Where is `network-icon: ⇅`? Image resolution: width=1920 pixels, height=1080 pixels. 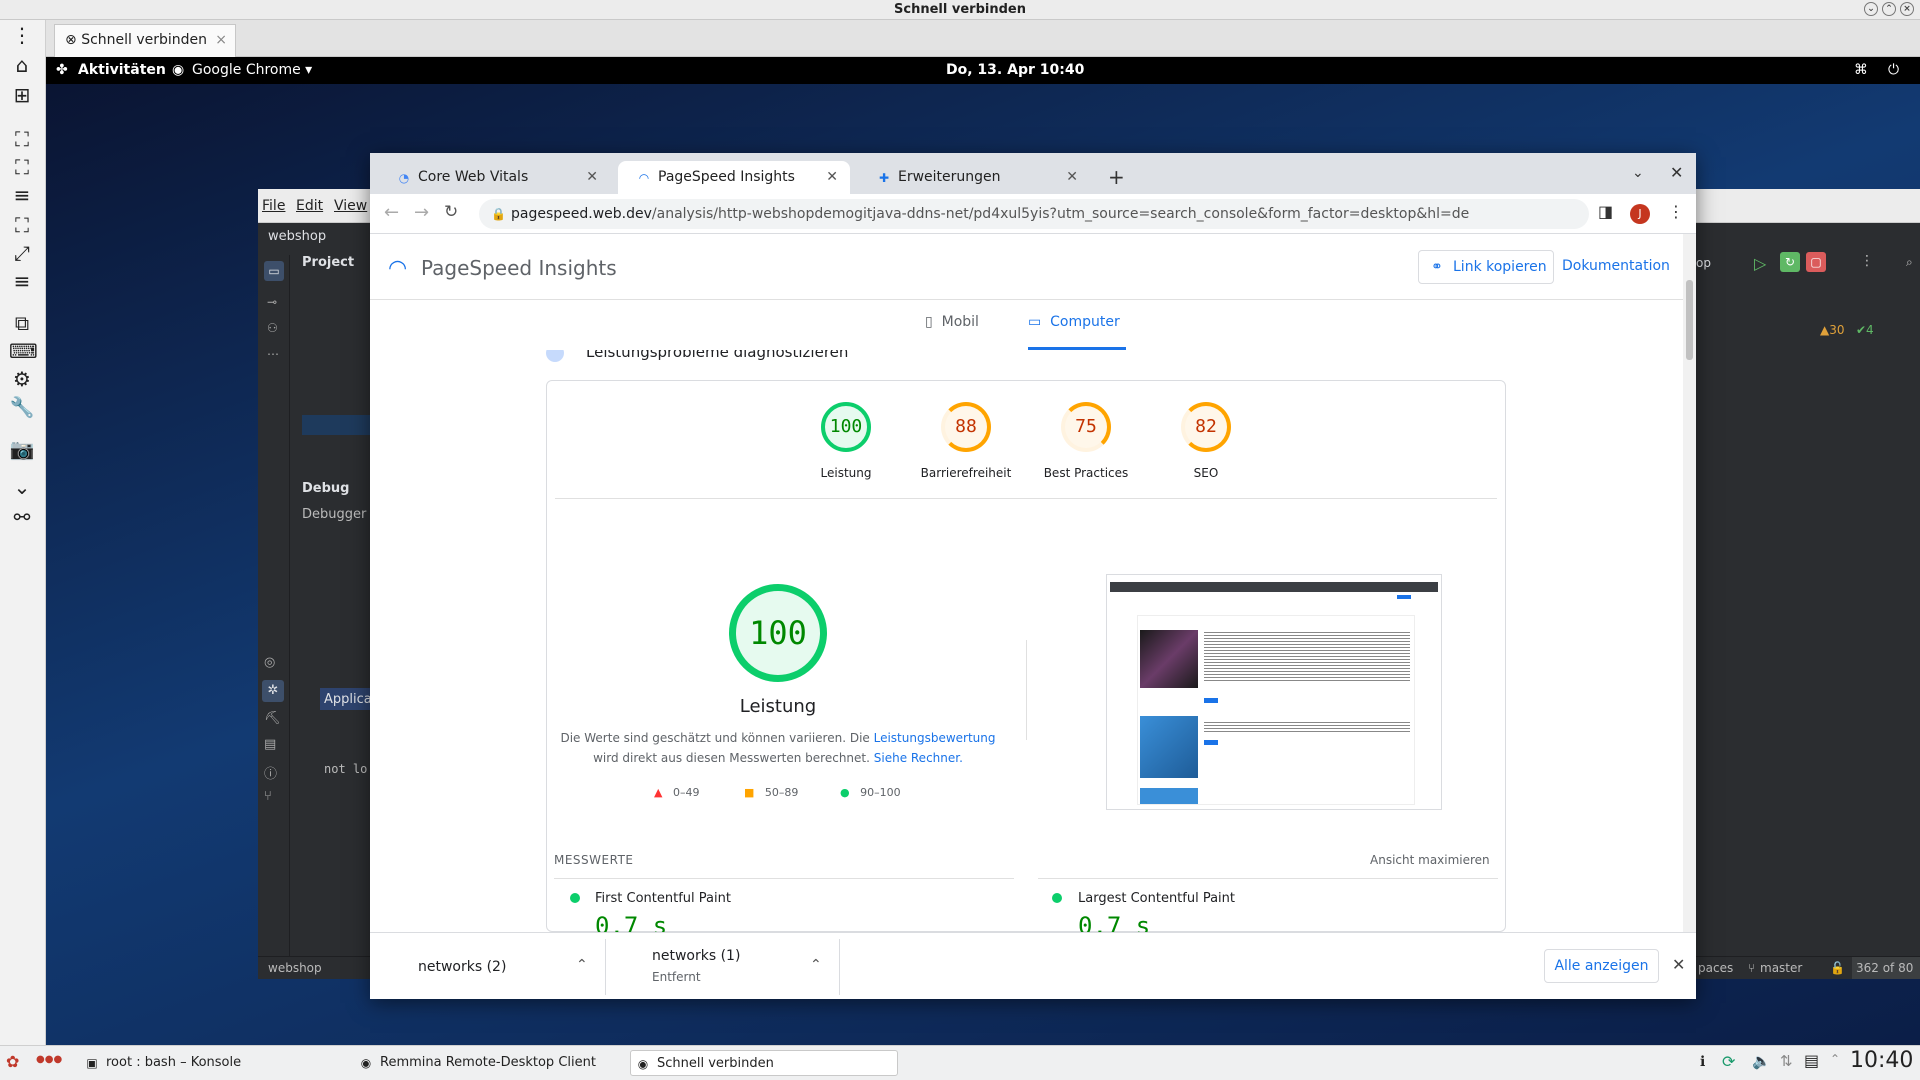 network-icon: ⇅ is located at coordinates (1786, 1061).